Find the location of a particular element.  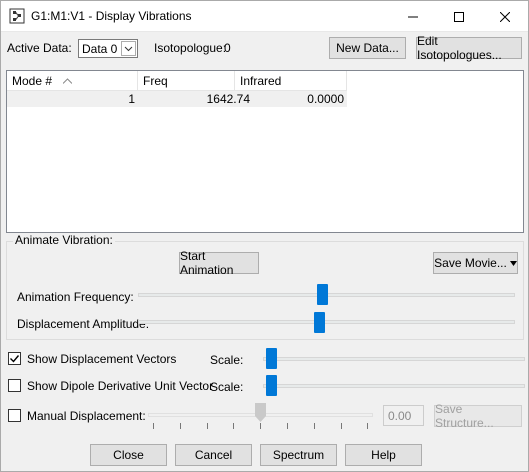

checkmark-icon is located at coordinates (15, 359).